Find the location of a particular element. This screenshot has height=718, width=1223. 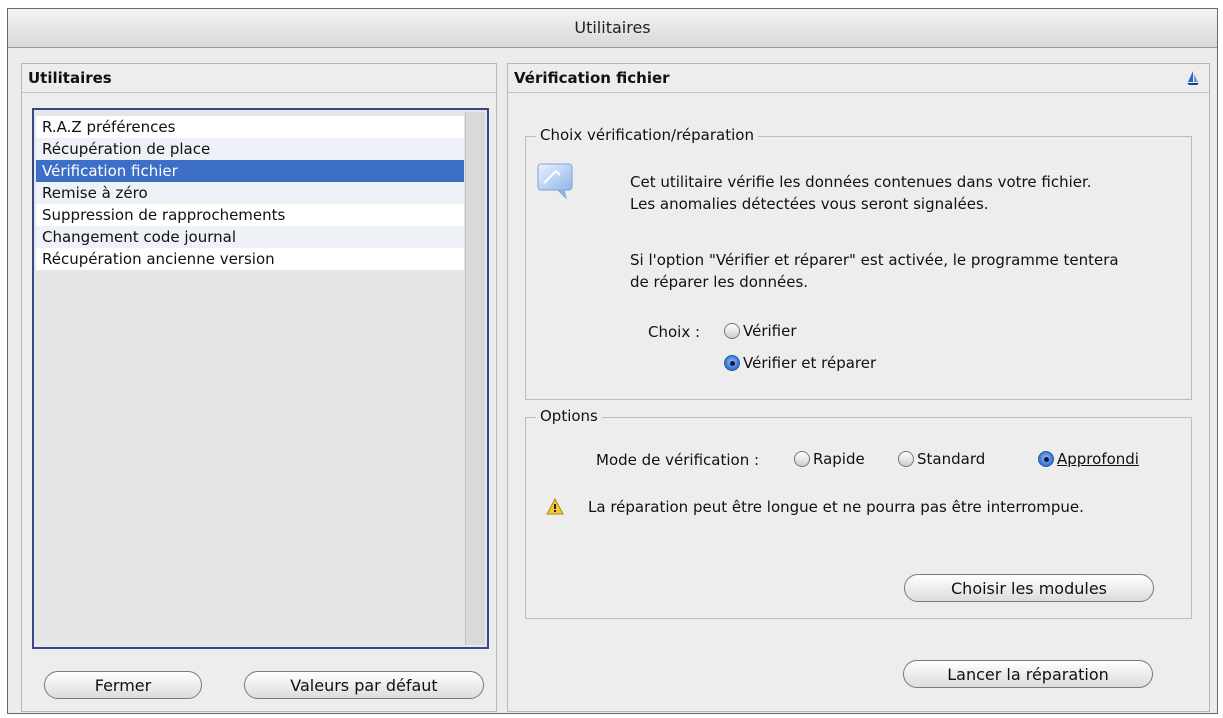

defaults-button: Valeurs par défaut is located at coordinates (364, 685).